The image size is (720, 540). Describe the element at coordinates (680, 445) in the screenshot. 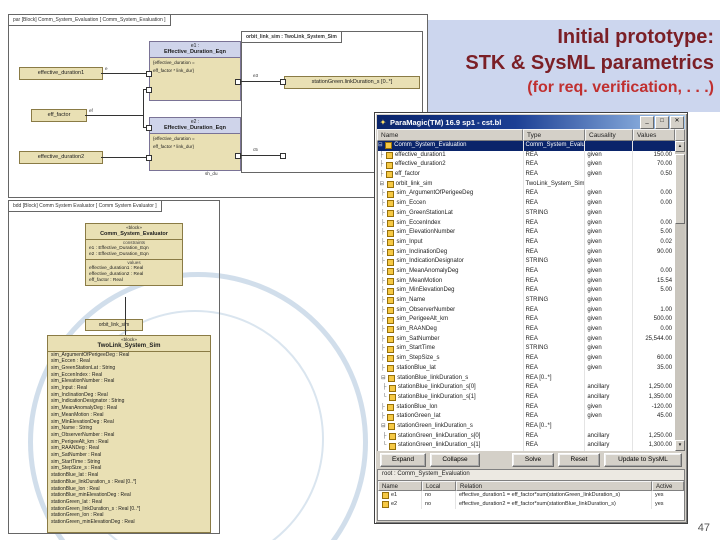

I see `scroll-down-arrow: ▼` at that location.